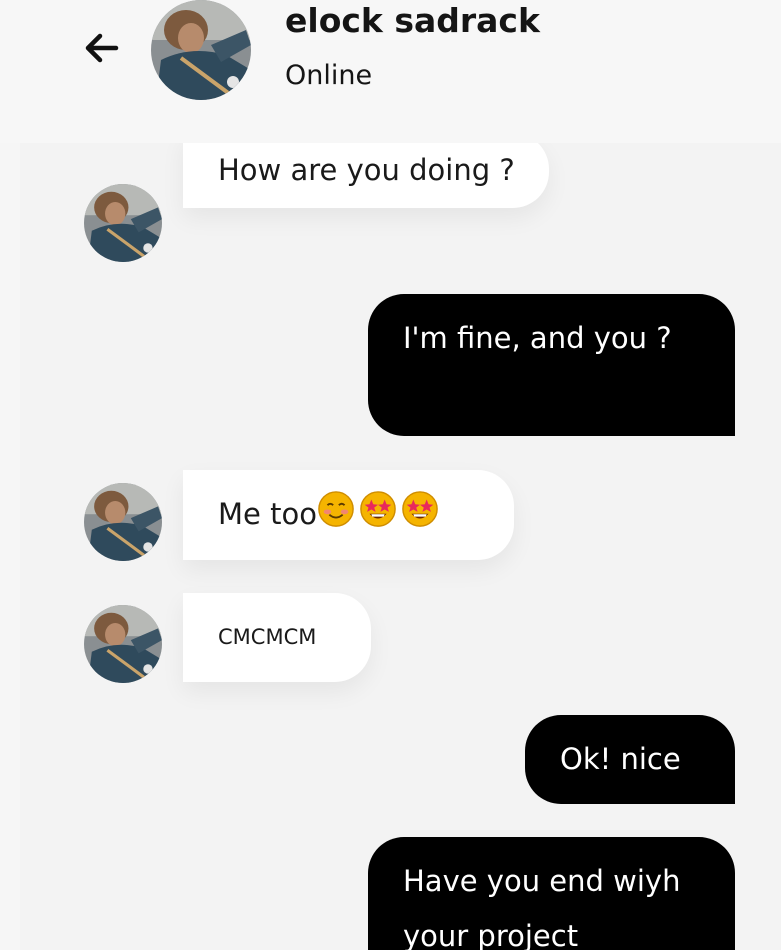  I want to click on outgoing-message-bubble: Ok! nice, so click(630, 759).